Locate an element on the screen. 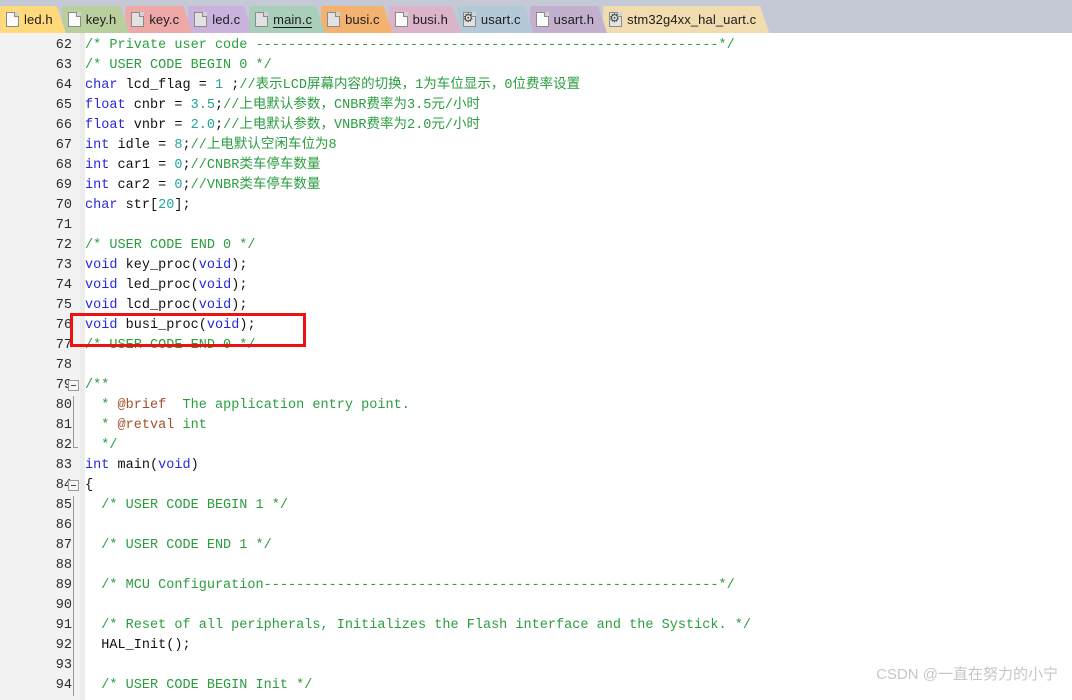 This screenshot has width=1072, height=700. code-token-id: car2 is located at coordinates (134, 185).